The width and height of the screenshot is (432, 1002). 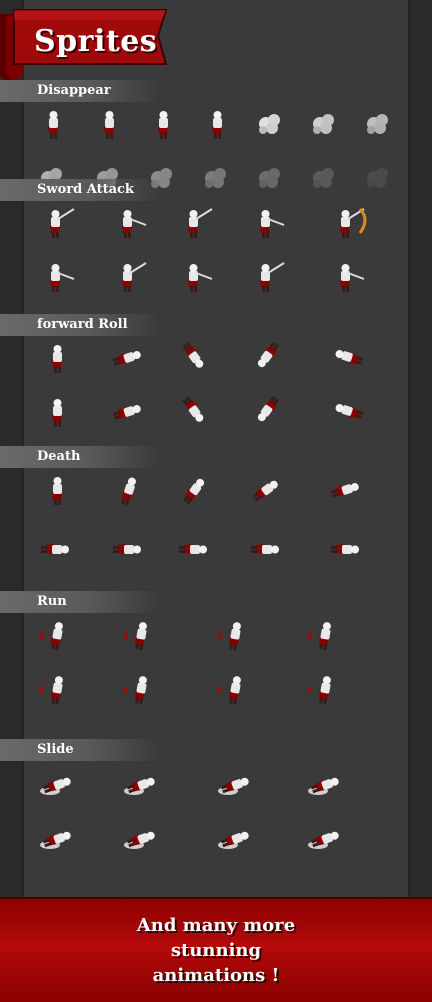 What do you see at coordinates (96, 41) in the screenshot?
I see `page-title: Sprites` at bounding box center [96, 41].